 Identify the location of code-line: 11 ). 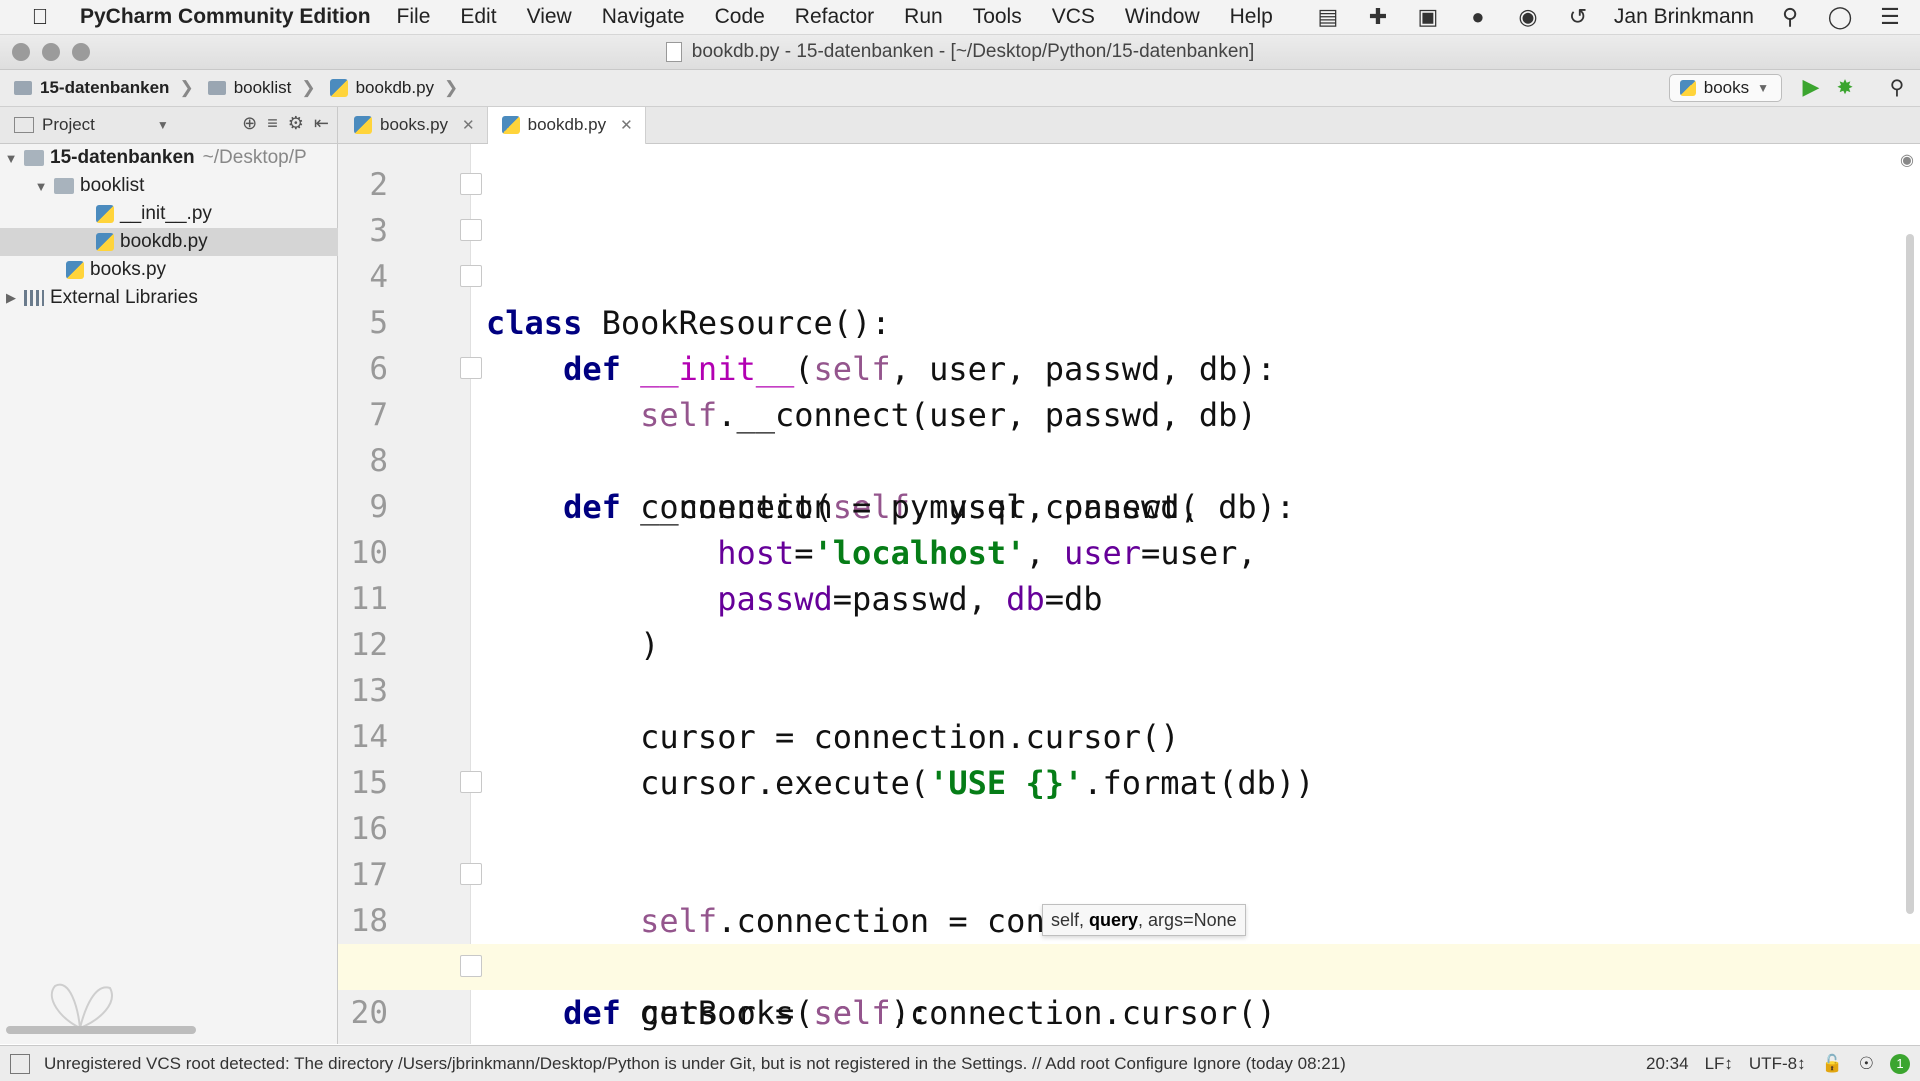
(1129, 597).